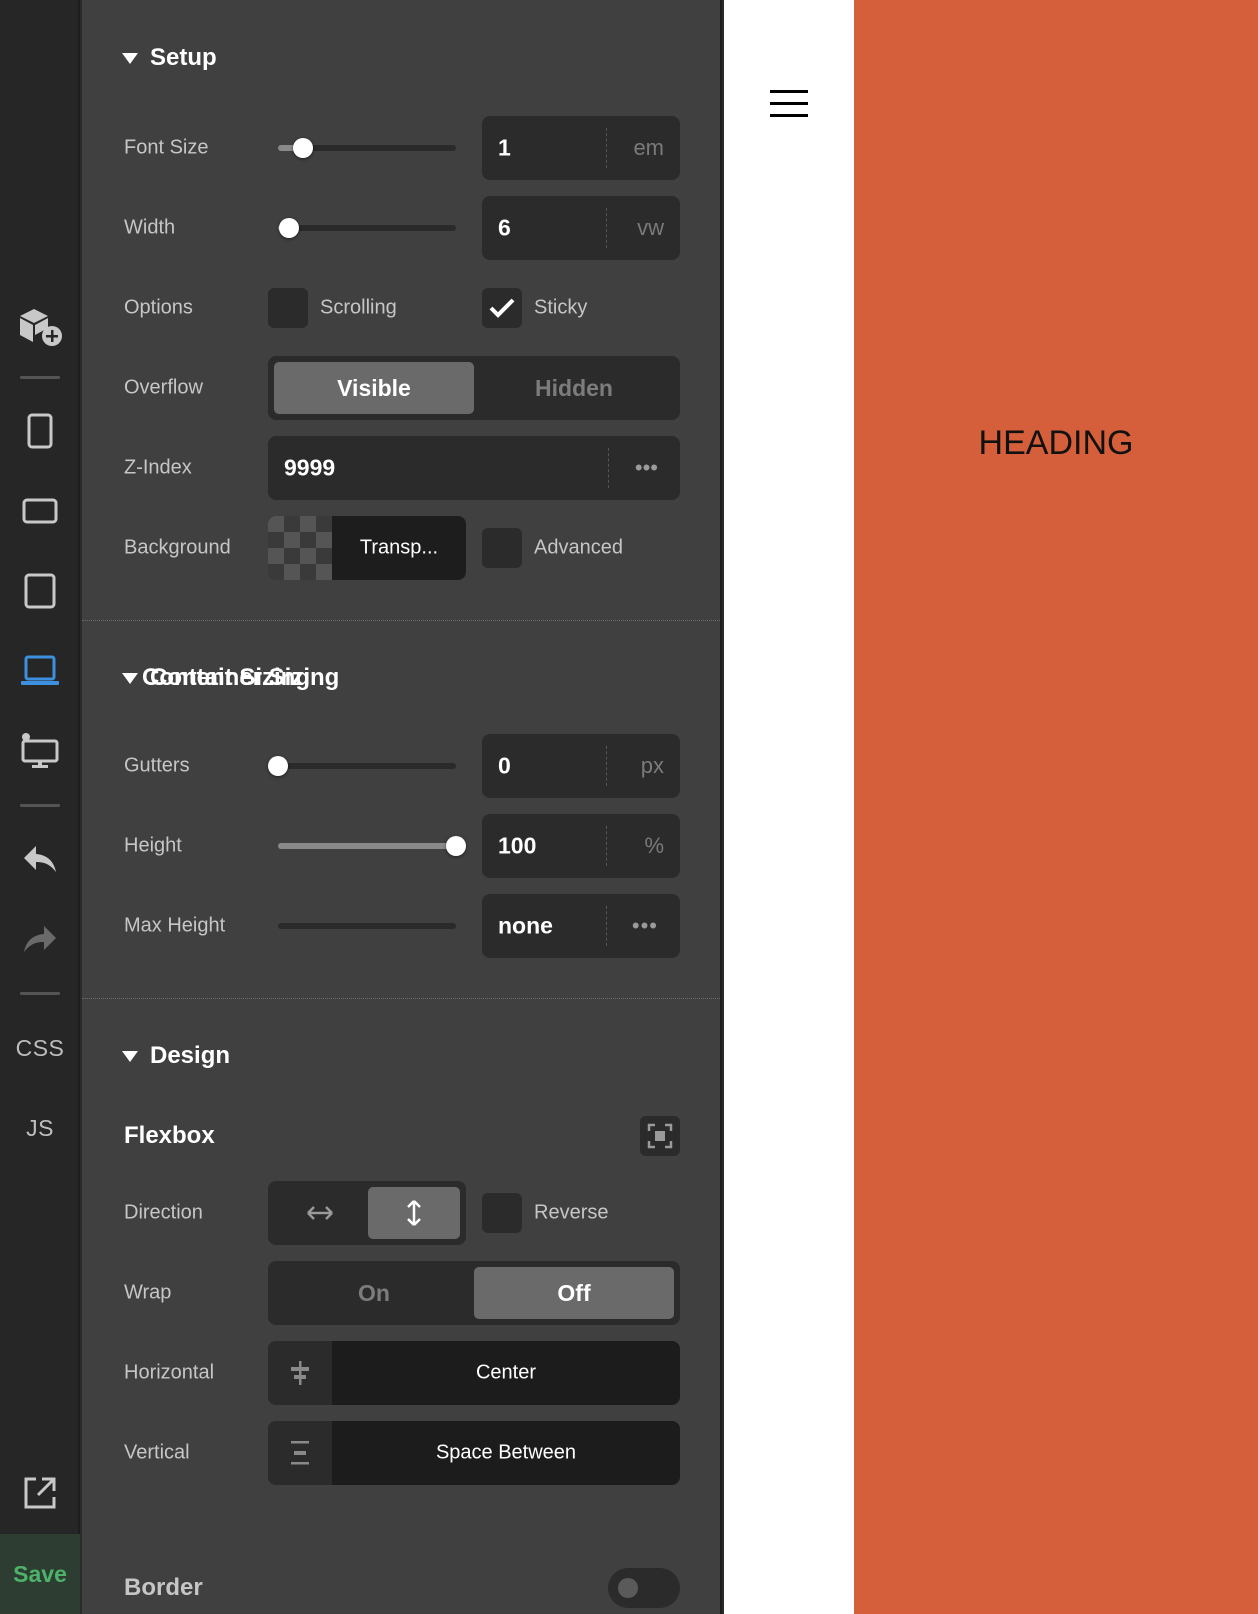  What do you see at coordinates (169, 1135) in the screenshot?
I see `flexbox-heading: Flexbox` at bounding box center [169, 1135].